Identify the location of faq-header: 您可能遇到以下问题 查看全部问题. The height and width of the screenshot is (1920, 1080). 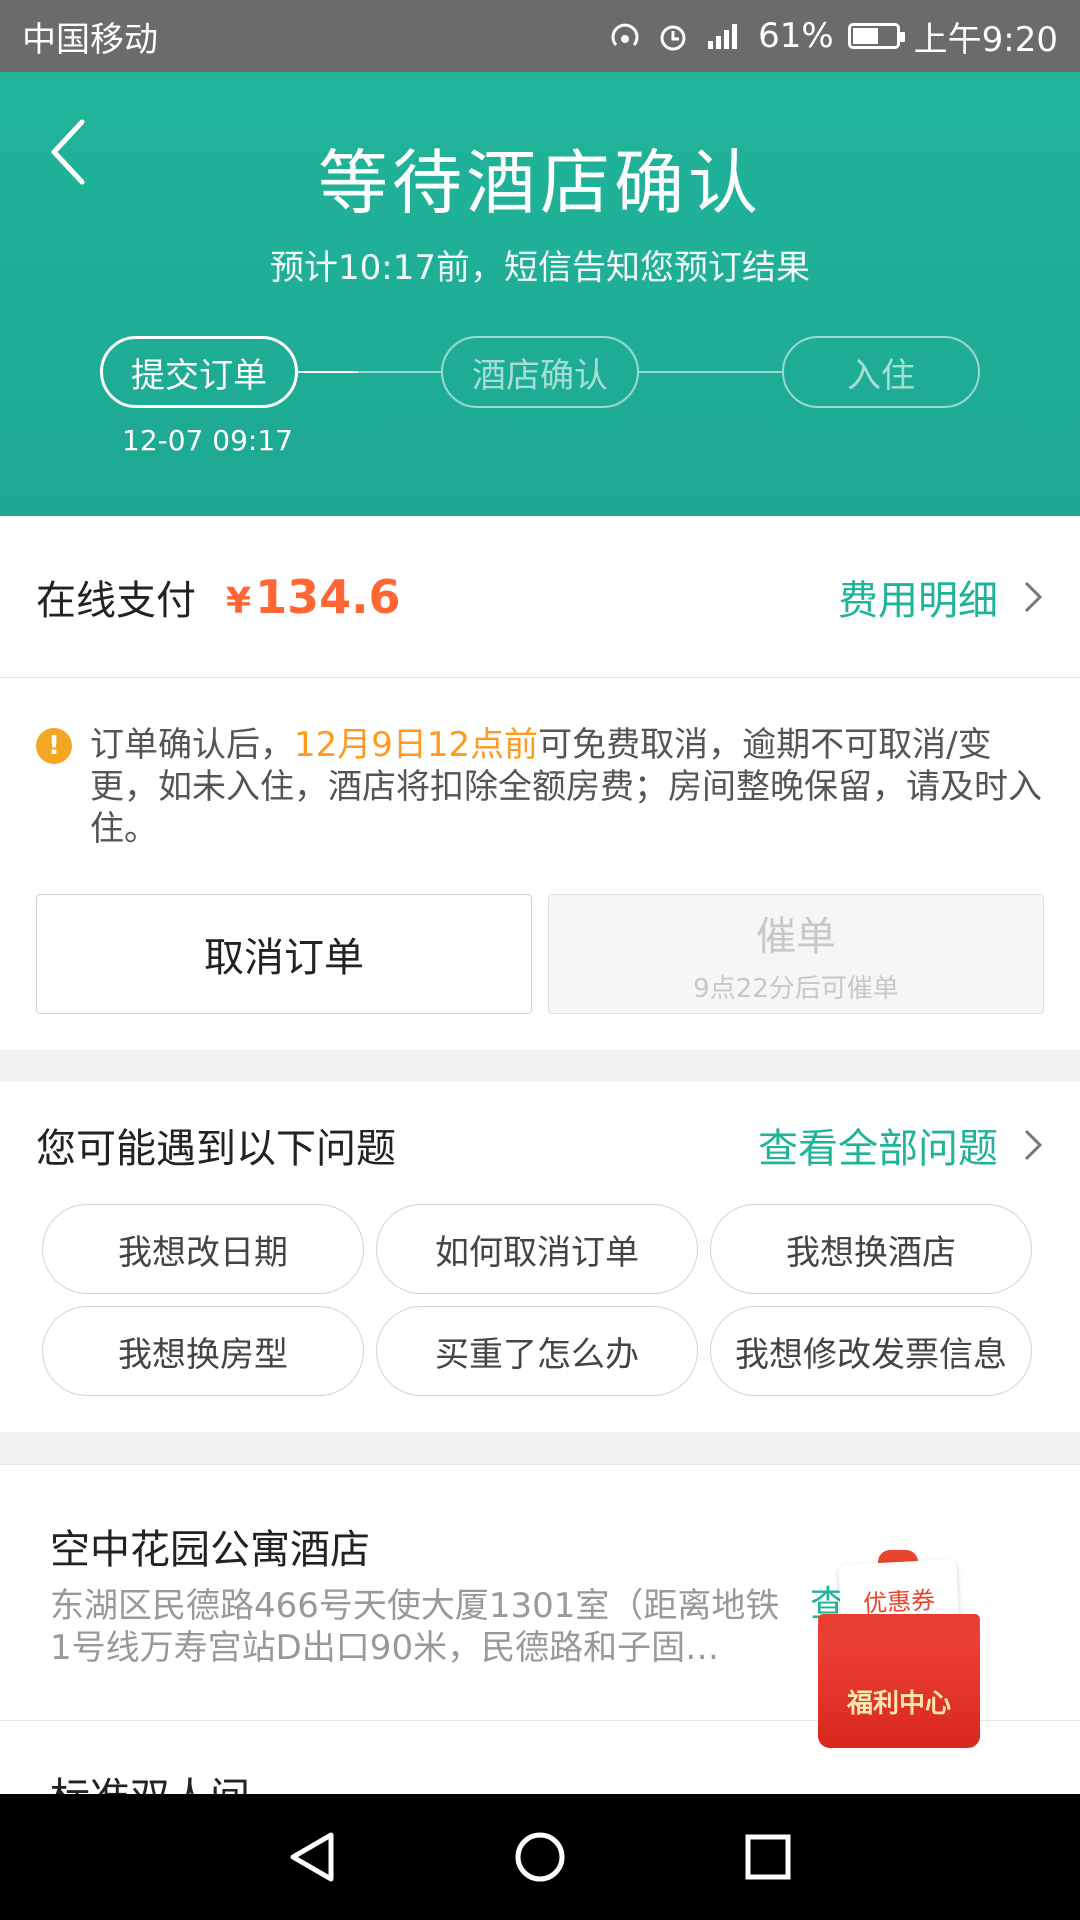
(540, 1145).